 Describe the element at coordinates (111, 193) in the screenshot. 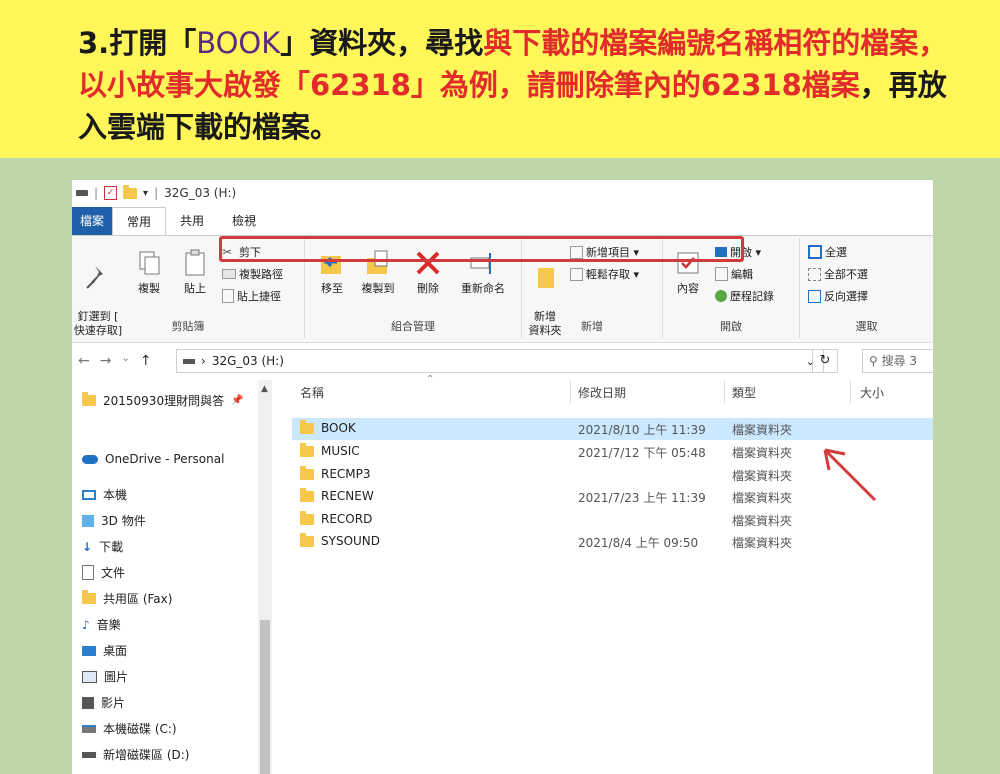

I see `properties-icon: ✓` at that location.